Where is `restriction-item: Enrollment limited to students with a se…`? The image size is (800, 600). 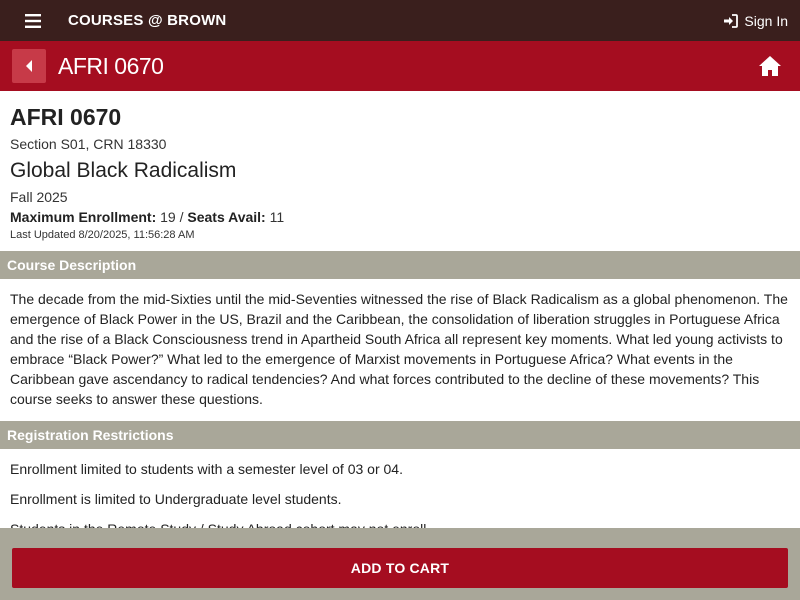 restriction-item: Enrollment limited to students with a se… is located at coordinates (206, 469).